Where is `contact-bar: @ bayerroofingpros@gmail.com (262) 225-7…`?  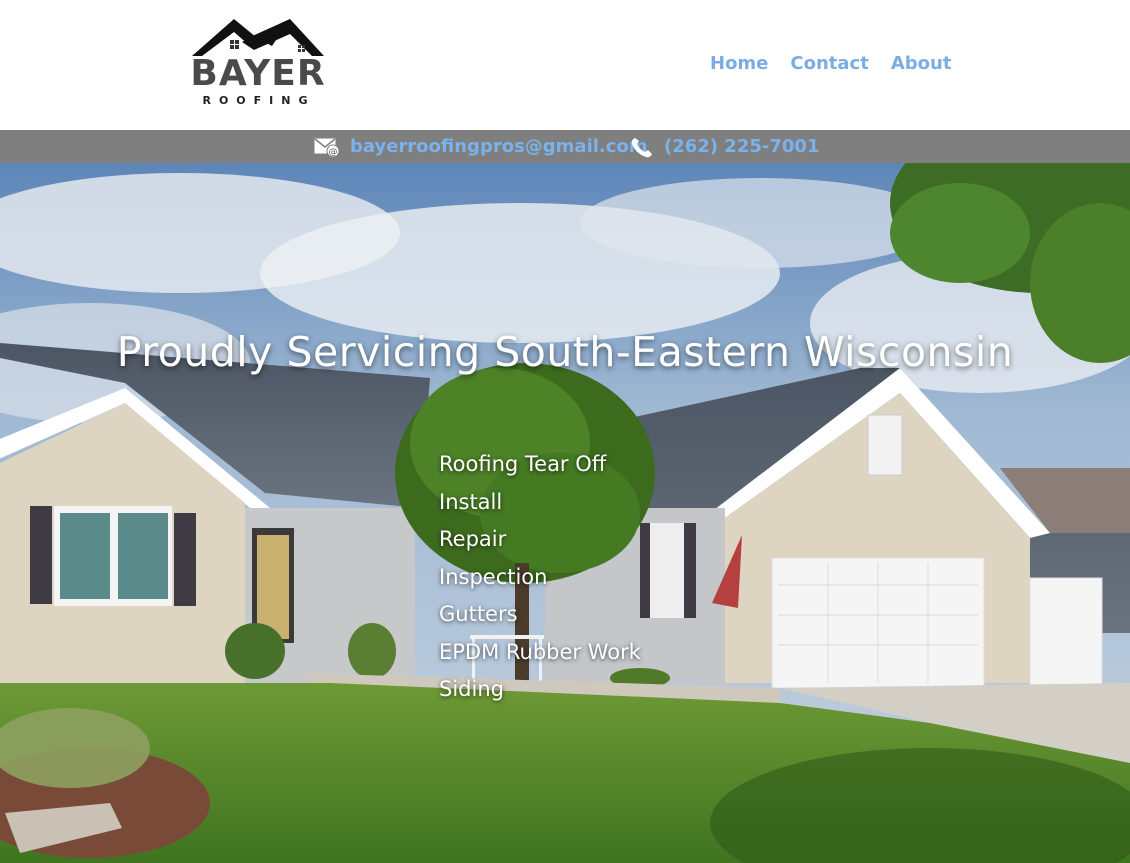
contact-bar: @ bayerroofingpros@gmail.com (262) 225-7… is located at coordinates (565, 146).